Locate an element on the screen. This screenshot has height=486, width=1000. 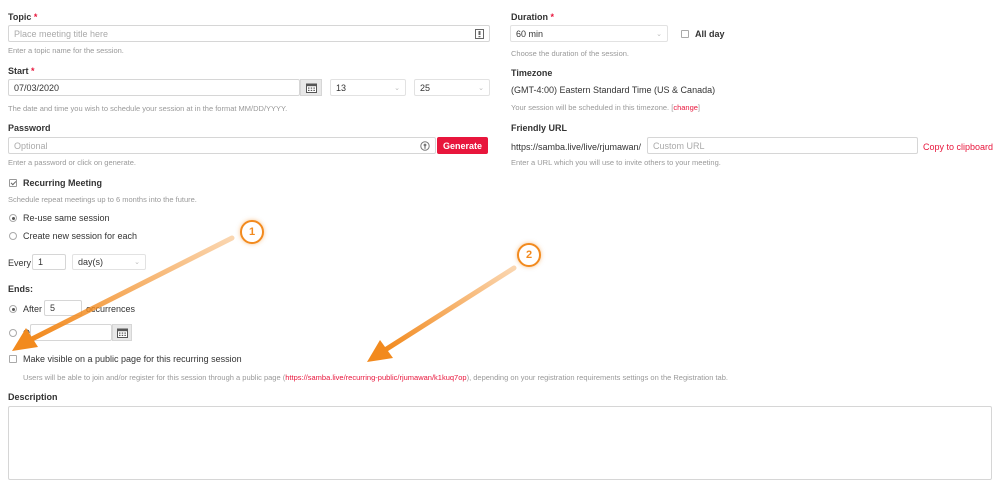
annotation-marker-2: 2 is located at coordinates (529, 255).